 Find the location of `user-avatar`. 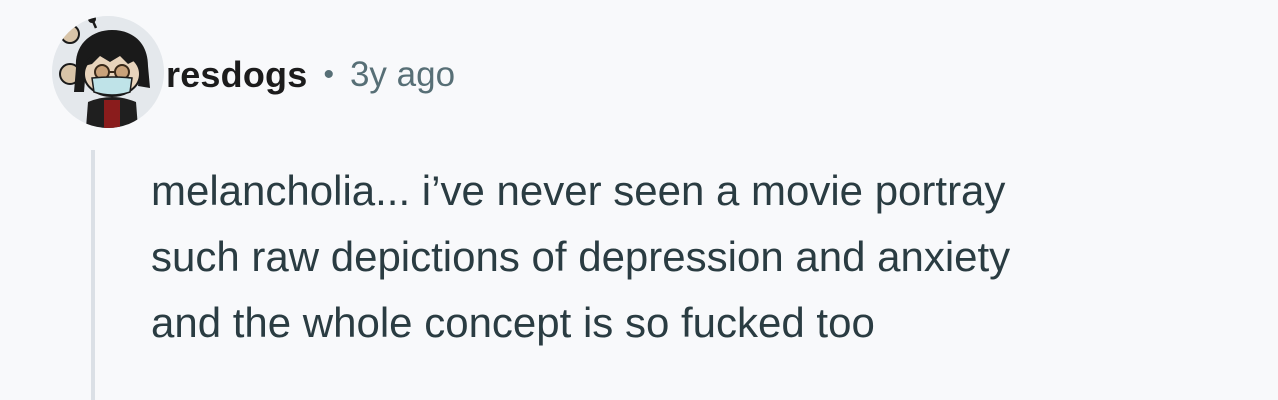

user-avatar is located at coordinates (108, 72).